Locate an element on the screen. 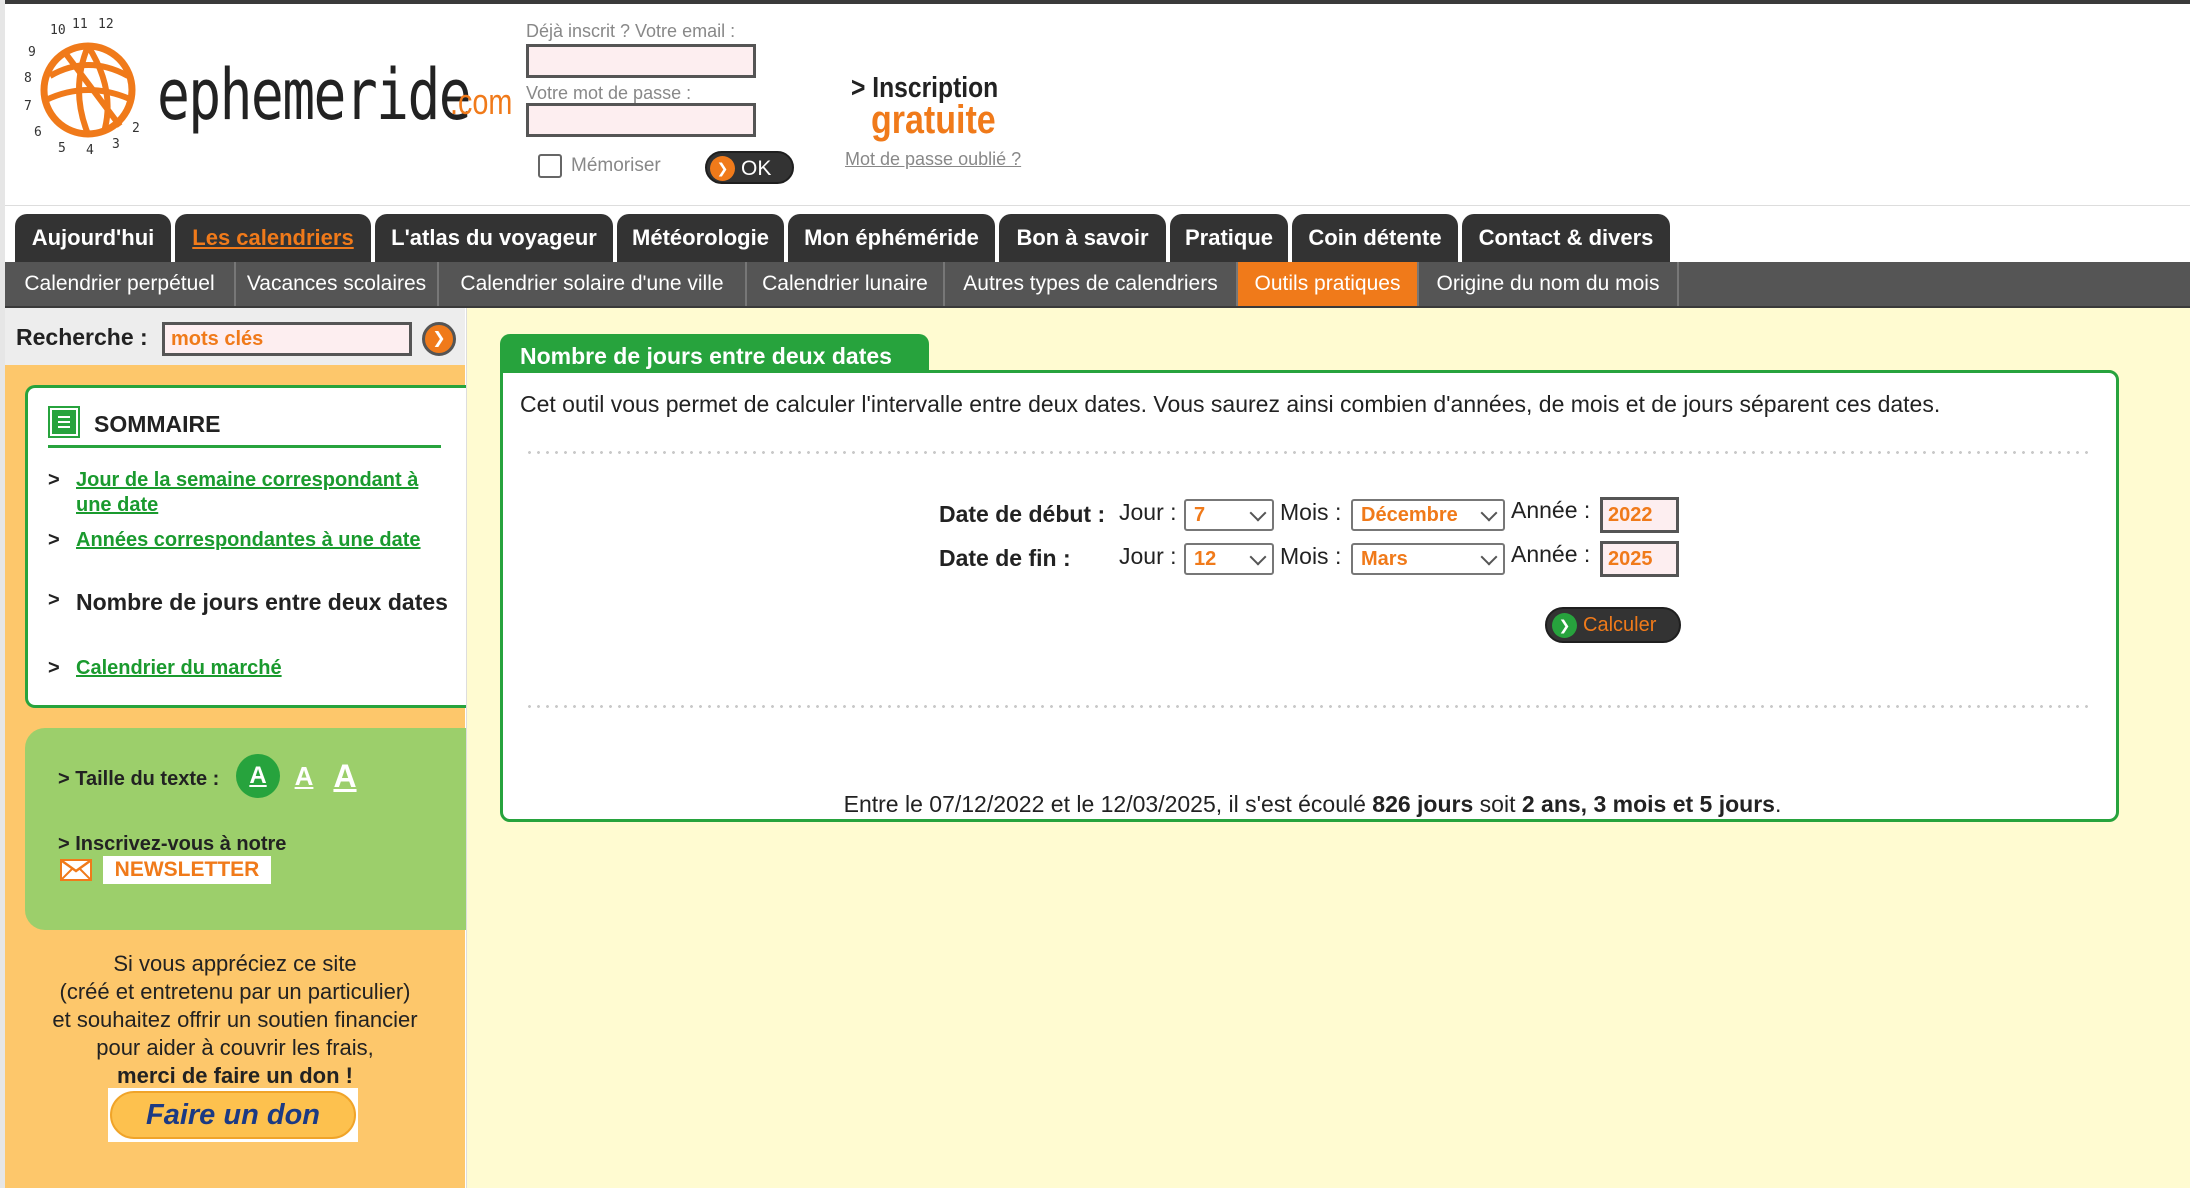 Image resolution: width=2190 pixels, height=1188 pixels. start-year-label: Année : is located at coordinates (1551, 510).